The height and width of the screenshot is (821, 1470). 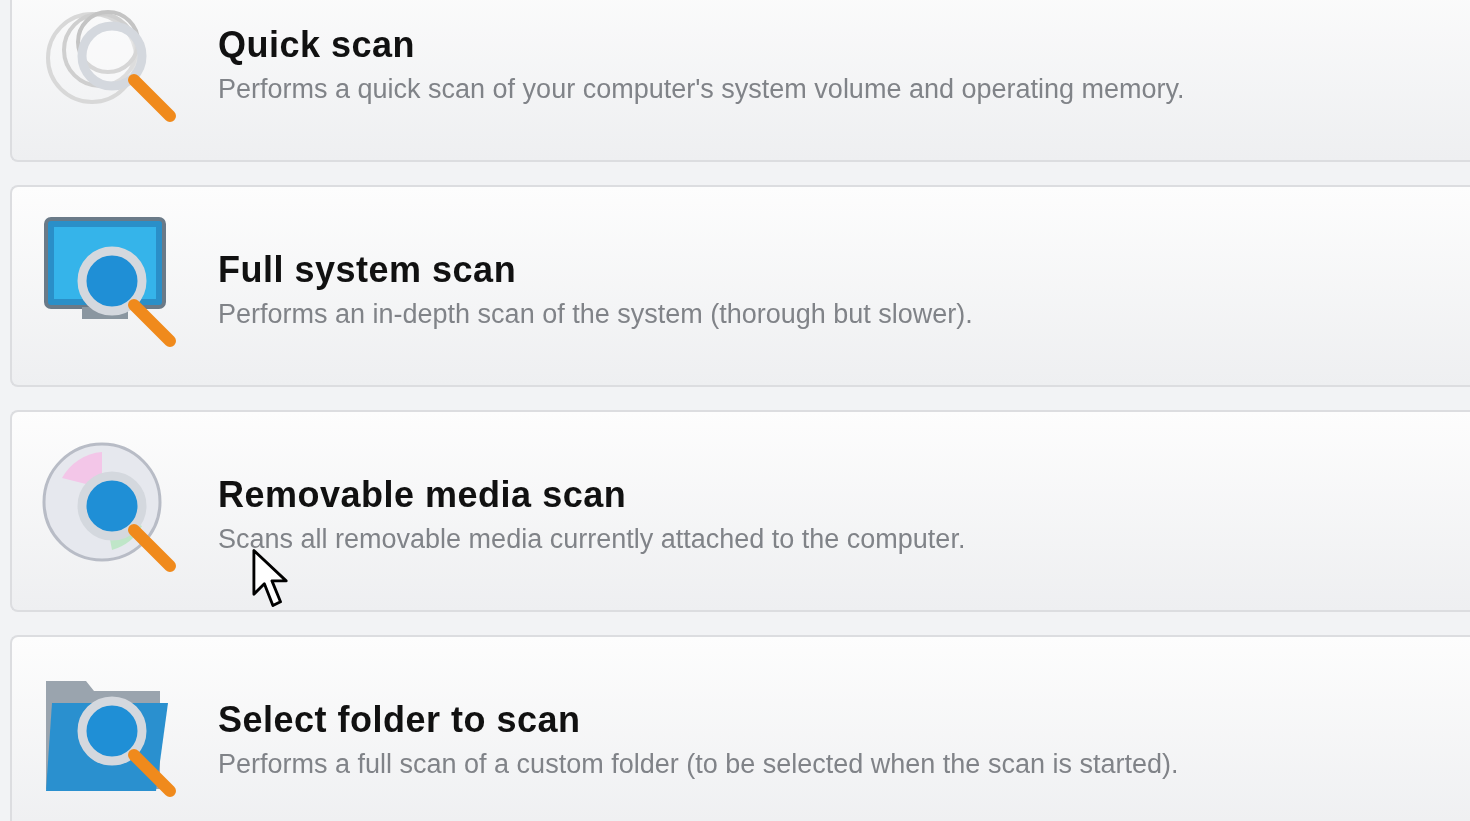 What do you see at coordinates (595, 314) in the screenshot?
I see `scan-description: Performs an in-depth scan of the system (thorough but slower).` at bounding box center [595, 314].